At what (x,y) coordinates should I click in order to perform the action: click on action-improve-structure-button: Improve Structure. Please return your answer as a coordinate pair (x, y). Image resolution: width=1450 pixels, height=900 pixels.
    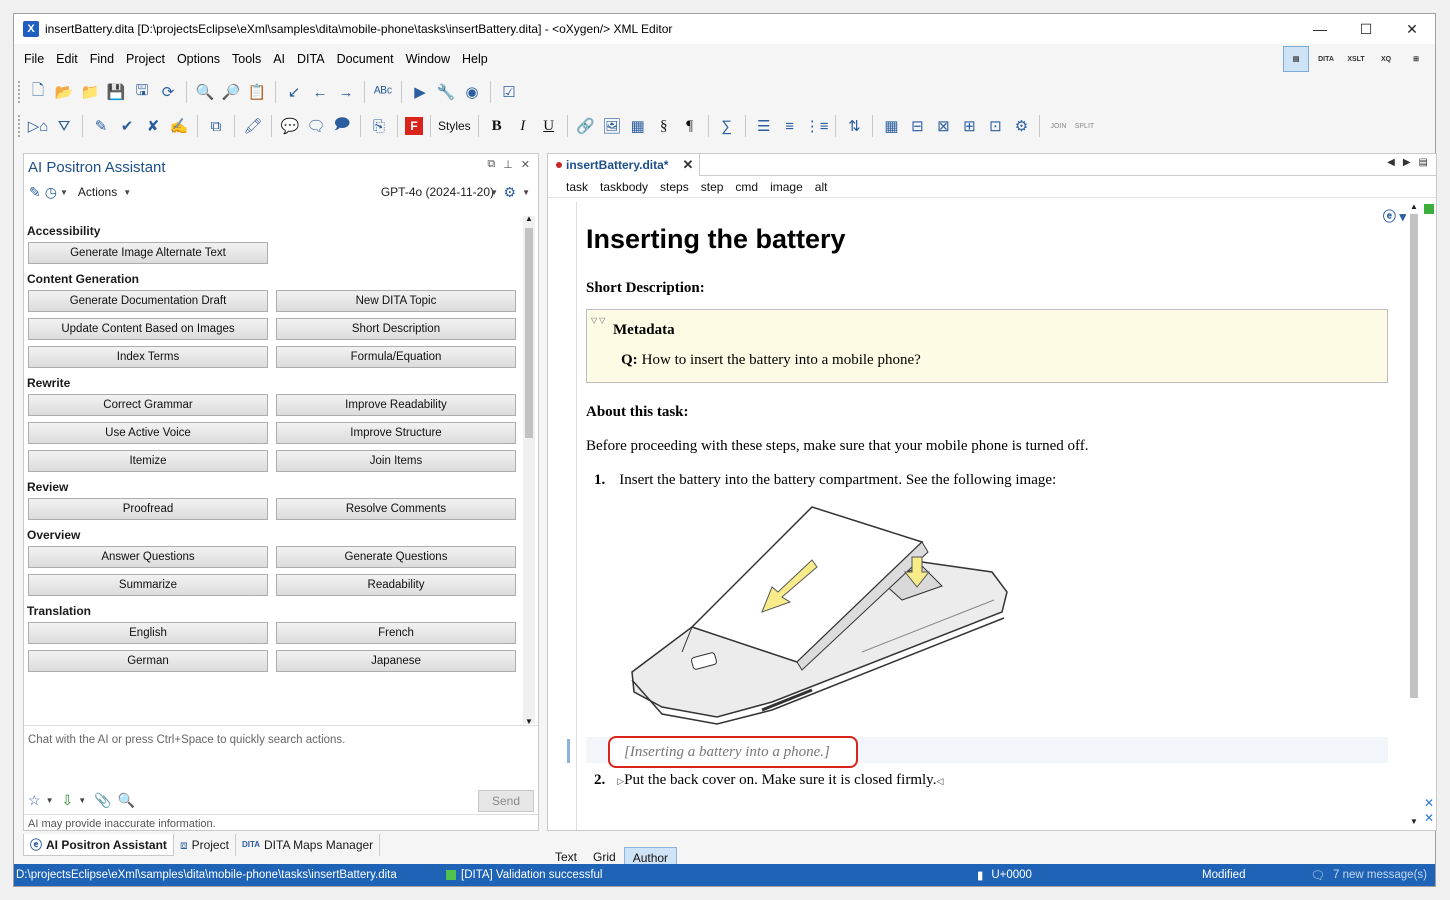
    Looking at the image, I should click on (396, 433).